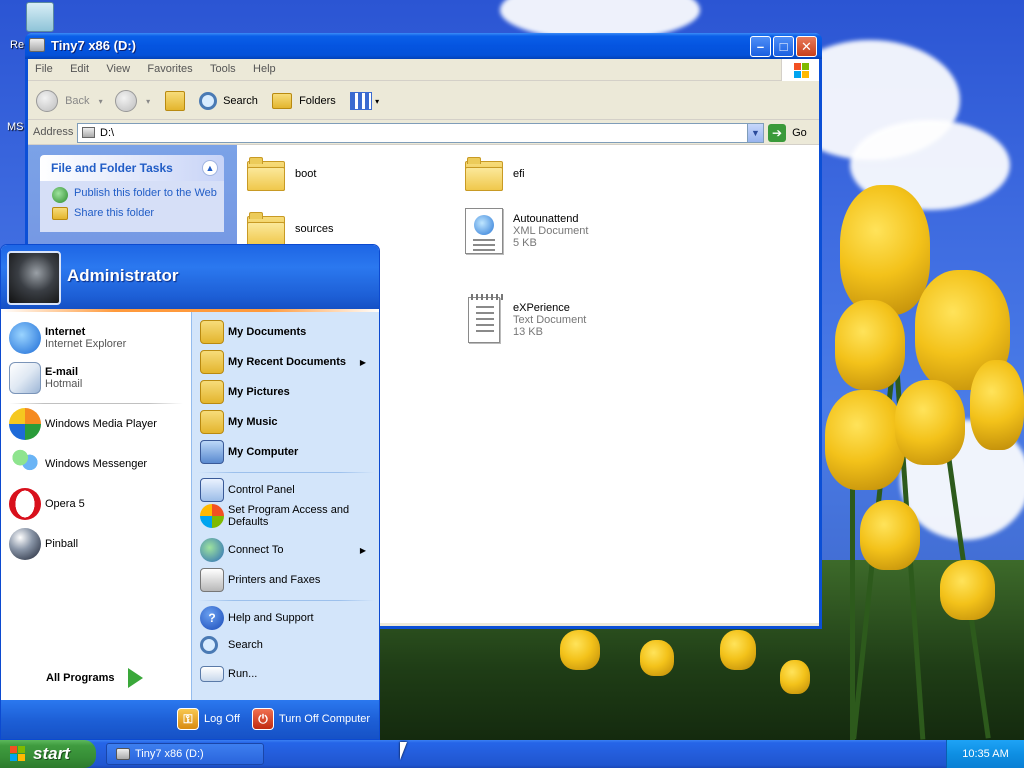 This screenshot has width=1024, height=768. What do you see at coordinates (525, 318) in the screenshot?
I see `file-item-experience: eXPerience Text Document 13 KB` at bounding box center [525, 318].